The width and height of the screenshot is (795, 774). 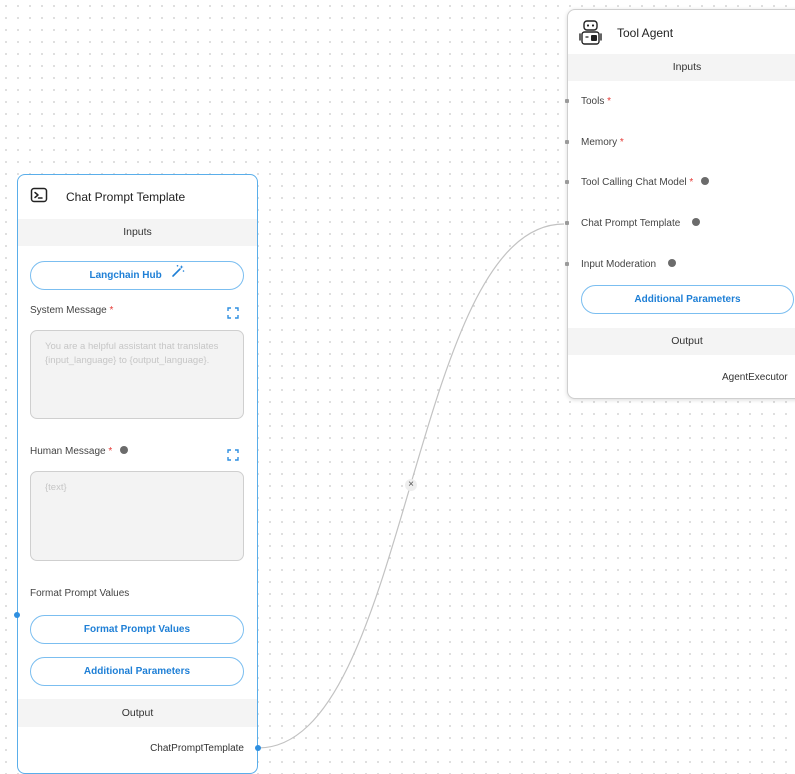 I want to click on input-memory: Memory *, so click(x=602, y=142).